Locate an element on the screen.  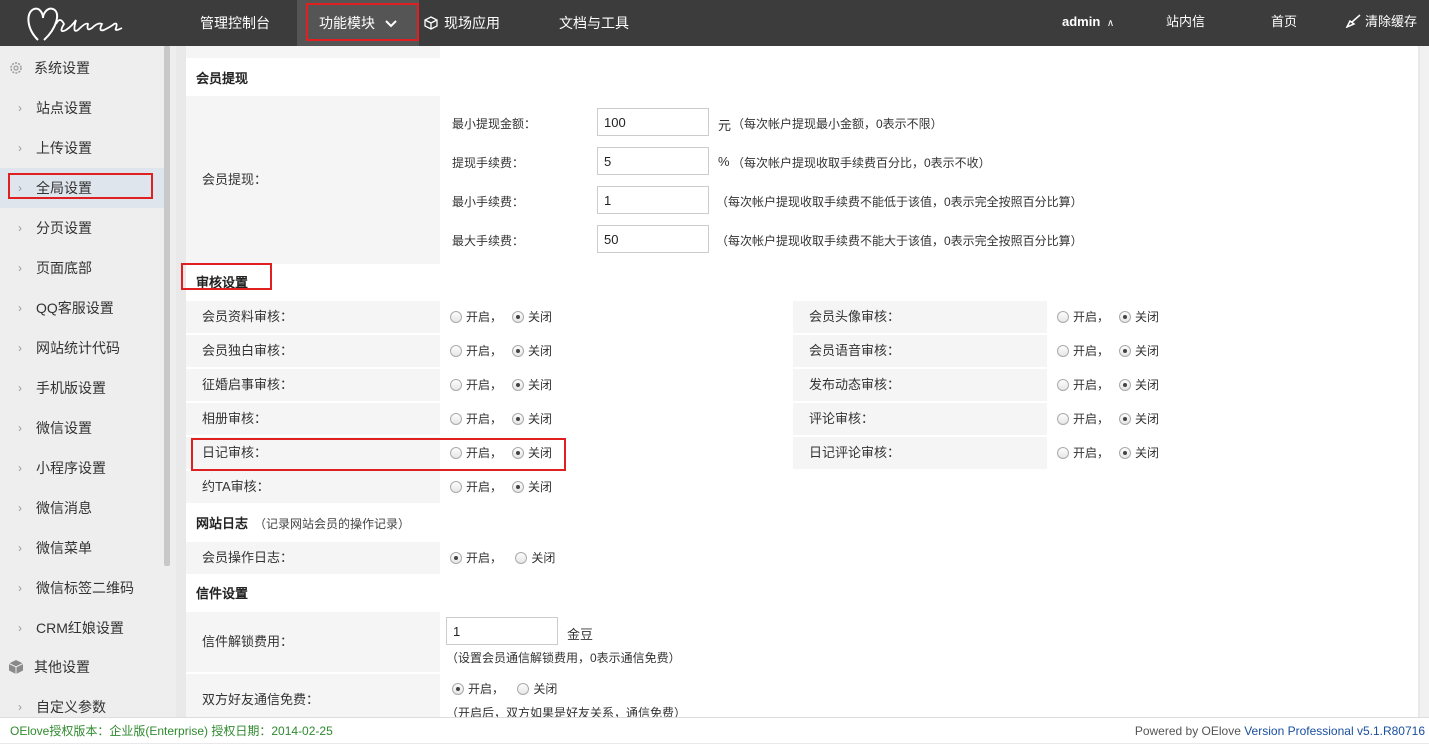
sidebar-item-label: 微信菜单 is located at coordinates (64, 548).